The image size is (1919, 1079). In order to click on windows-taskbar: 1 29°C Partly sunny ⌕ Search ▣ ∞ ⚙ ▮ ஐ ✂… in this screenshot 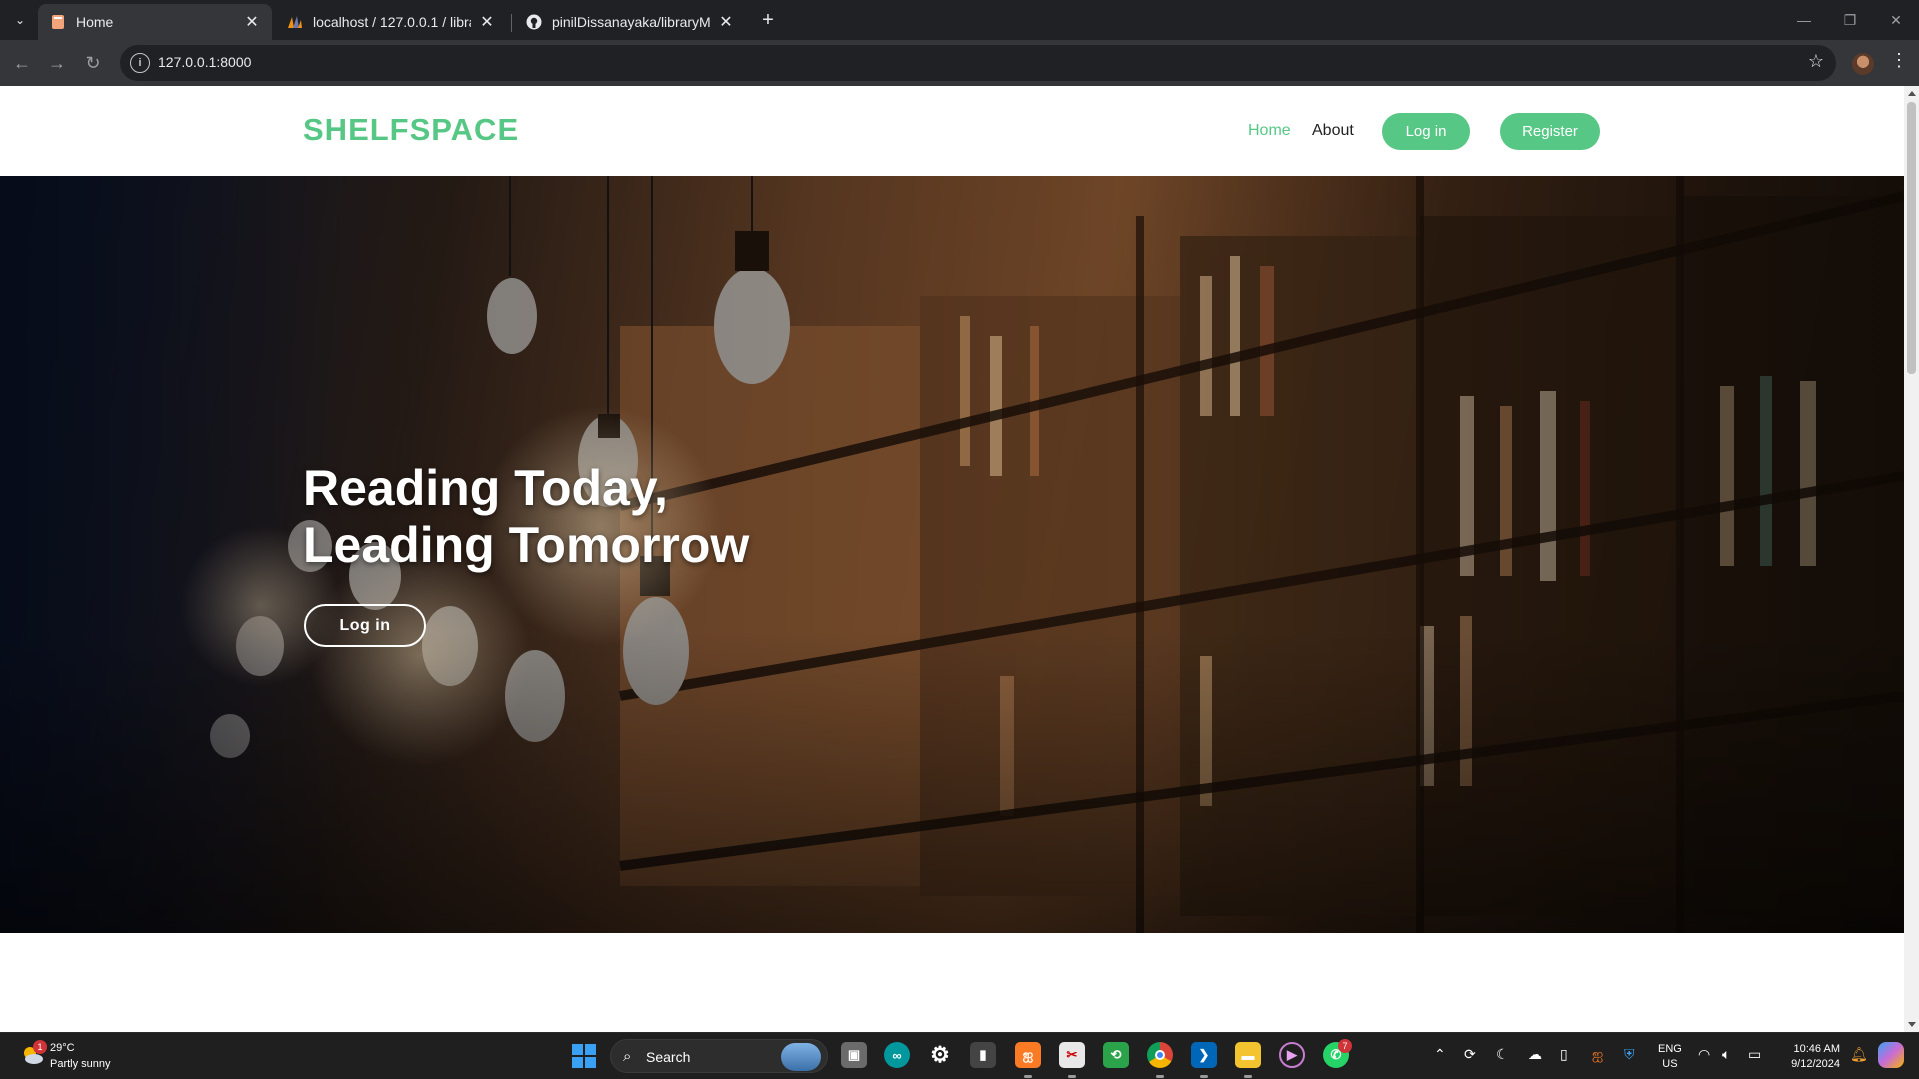, I will do `click(959, 1055)`.